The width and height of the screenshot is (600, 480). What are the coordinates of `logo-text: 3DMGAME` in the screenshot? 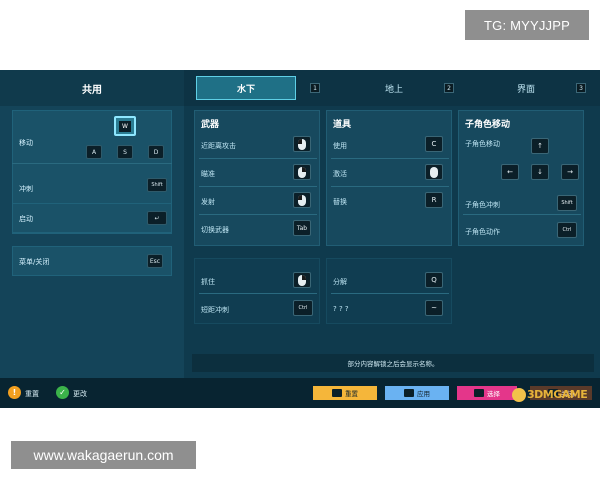 It's located at (557, 394).